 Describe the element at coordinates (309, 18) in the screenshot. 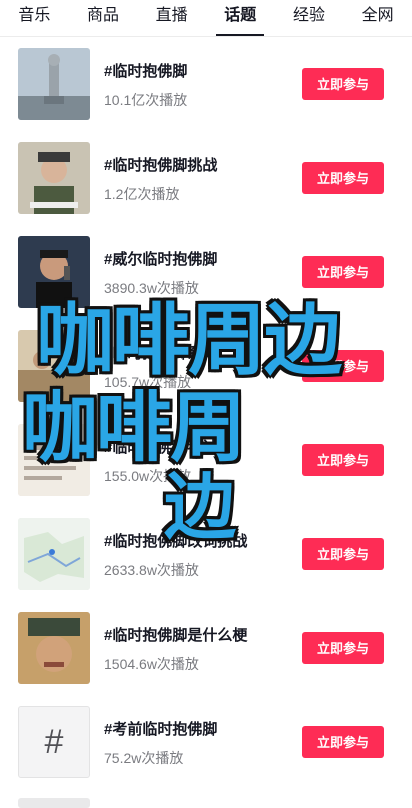

I see `tab-experience: 经验` at that location.